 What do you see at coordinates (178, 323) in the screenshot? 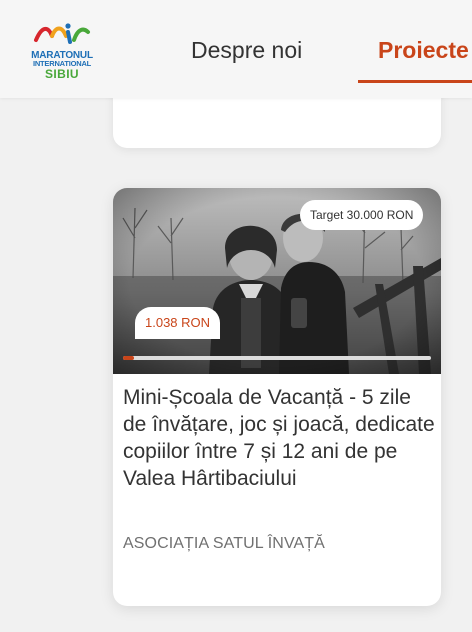
I see `raised-amount-badge: 1.038 RON` at bounding box center [178, 323].